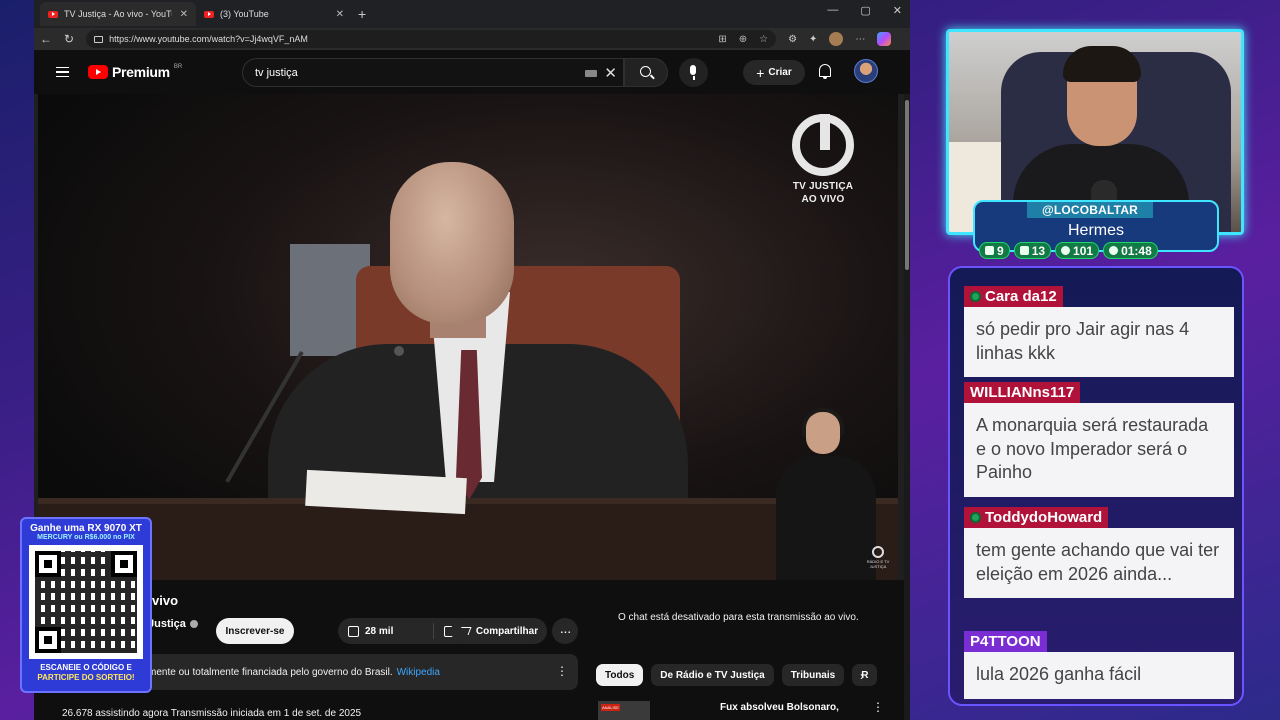 The image size is (1280, 720). What do you see at coordinates (99, 39) in the screenshot?
I see `site-info-icon` at bounding box center [99, 39].